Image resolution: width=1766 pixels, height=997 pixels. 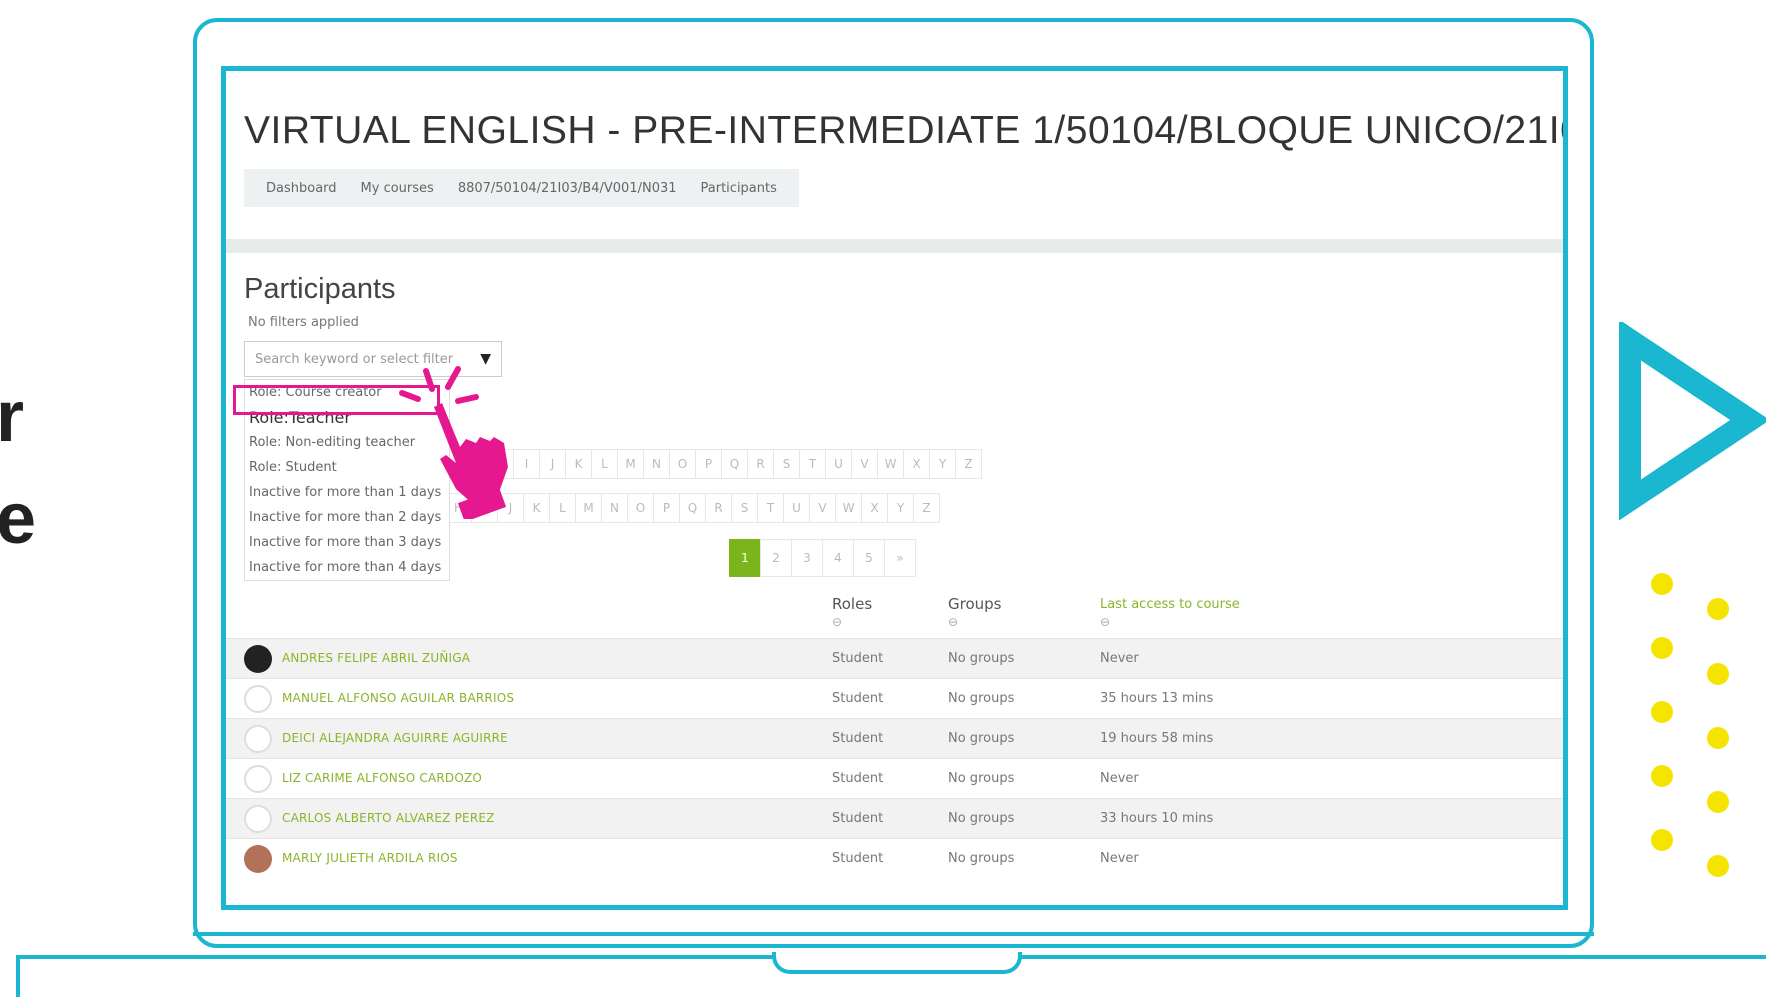 I want to click on column-header-groups: Groups, so click(x=974, y=604).